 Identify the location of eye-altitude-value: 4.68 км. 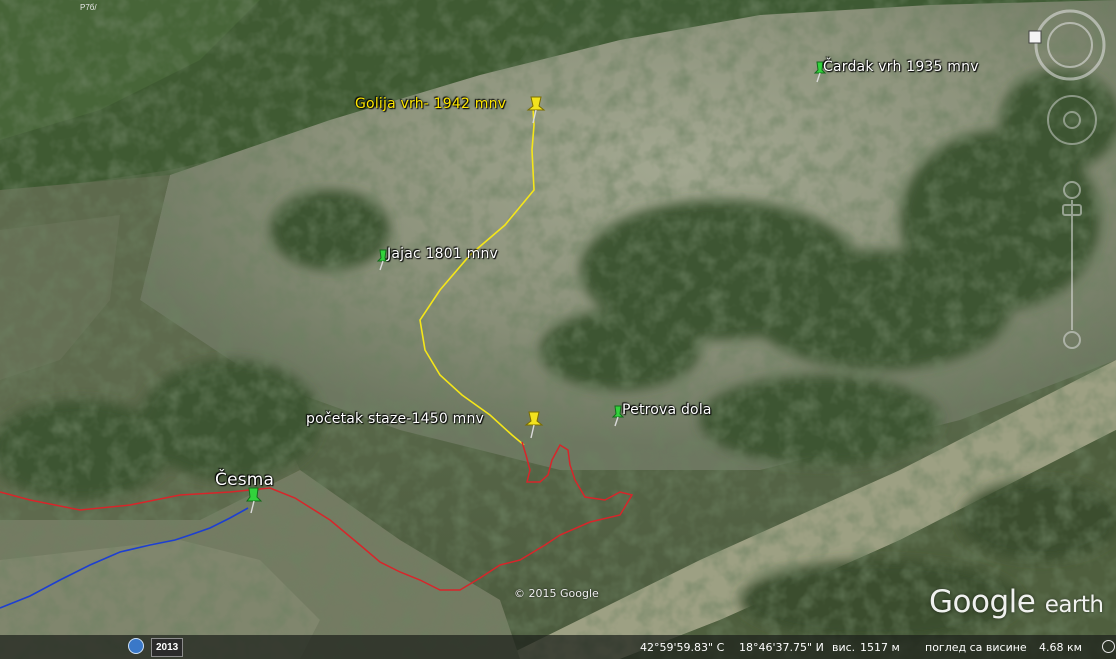
(1060, 647).